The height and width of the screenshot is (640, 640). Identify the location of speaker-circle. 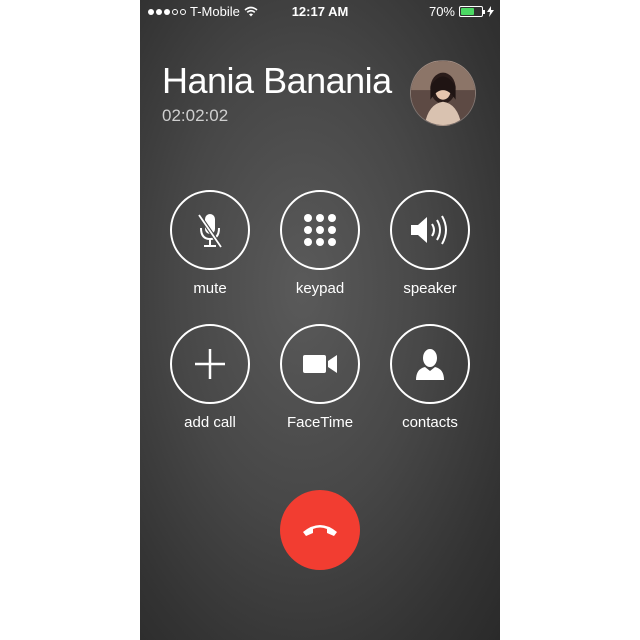
(430, 230).